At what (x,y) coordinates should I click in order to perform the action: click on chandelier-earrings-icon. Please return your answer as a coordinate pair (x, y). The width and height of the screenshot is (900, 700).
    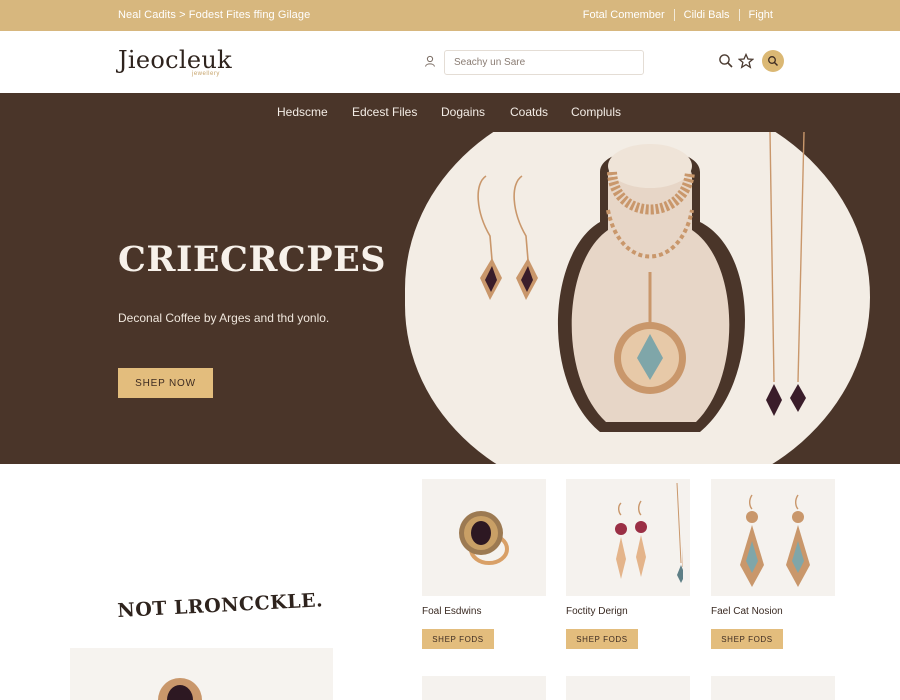
    Looking at the image, I should click on (775, 540).